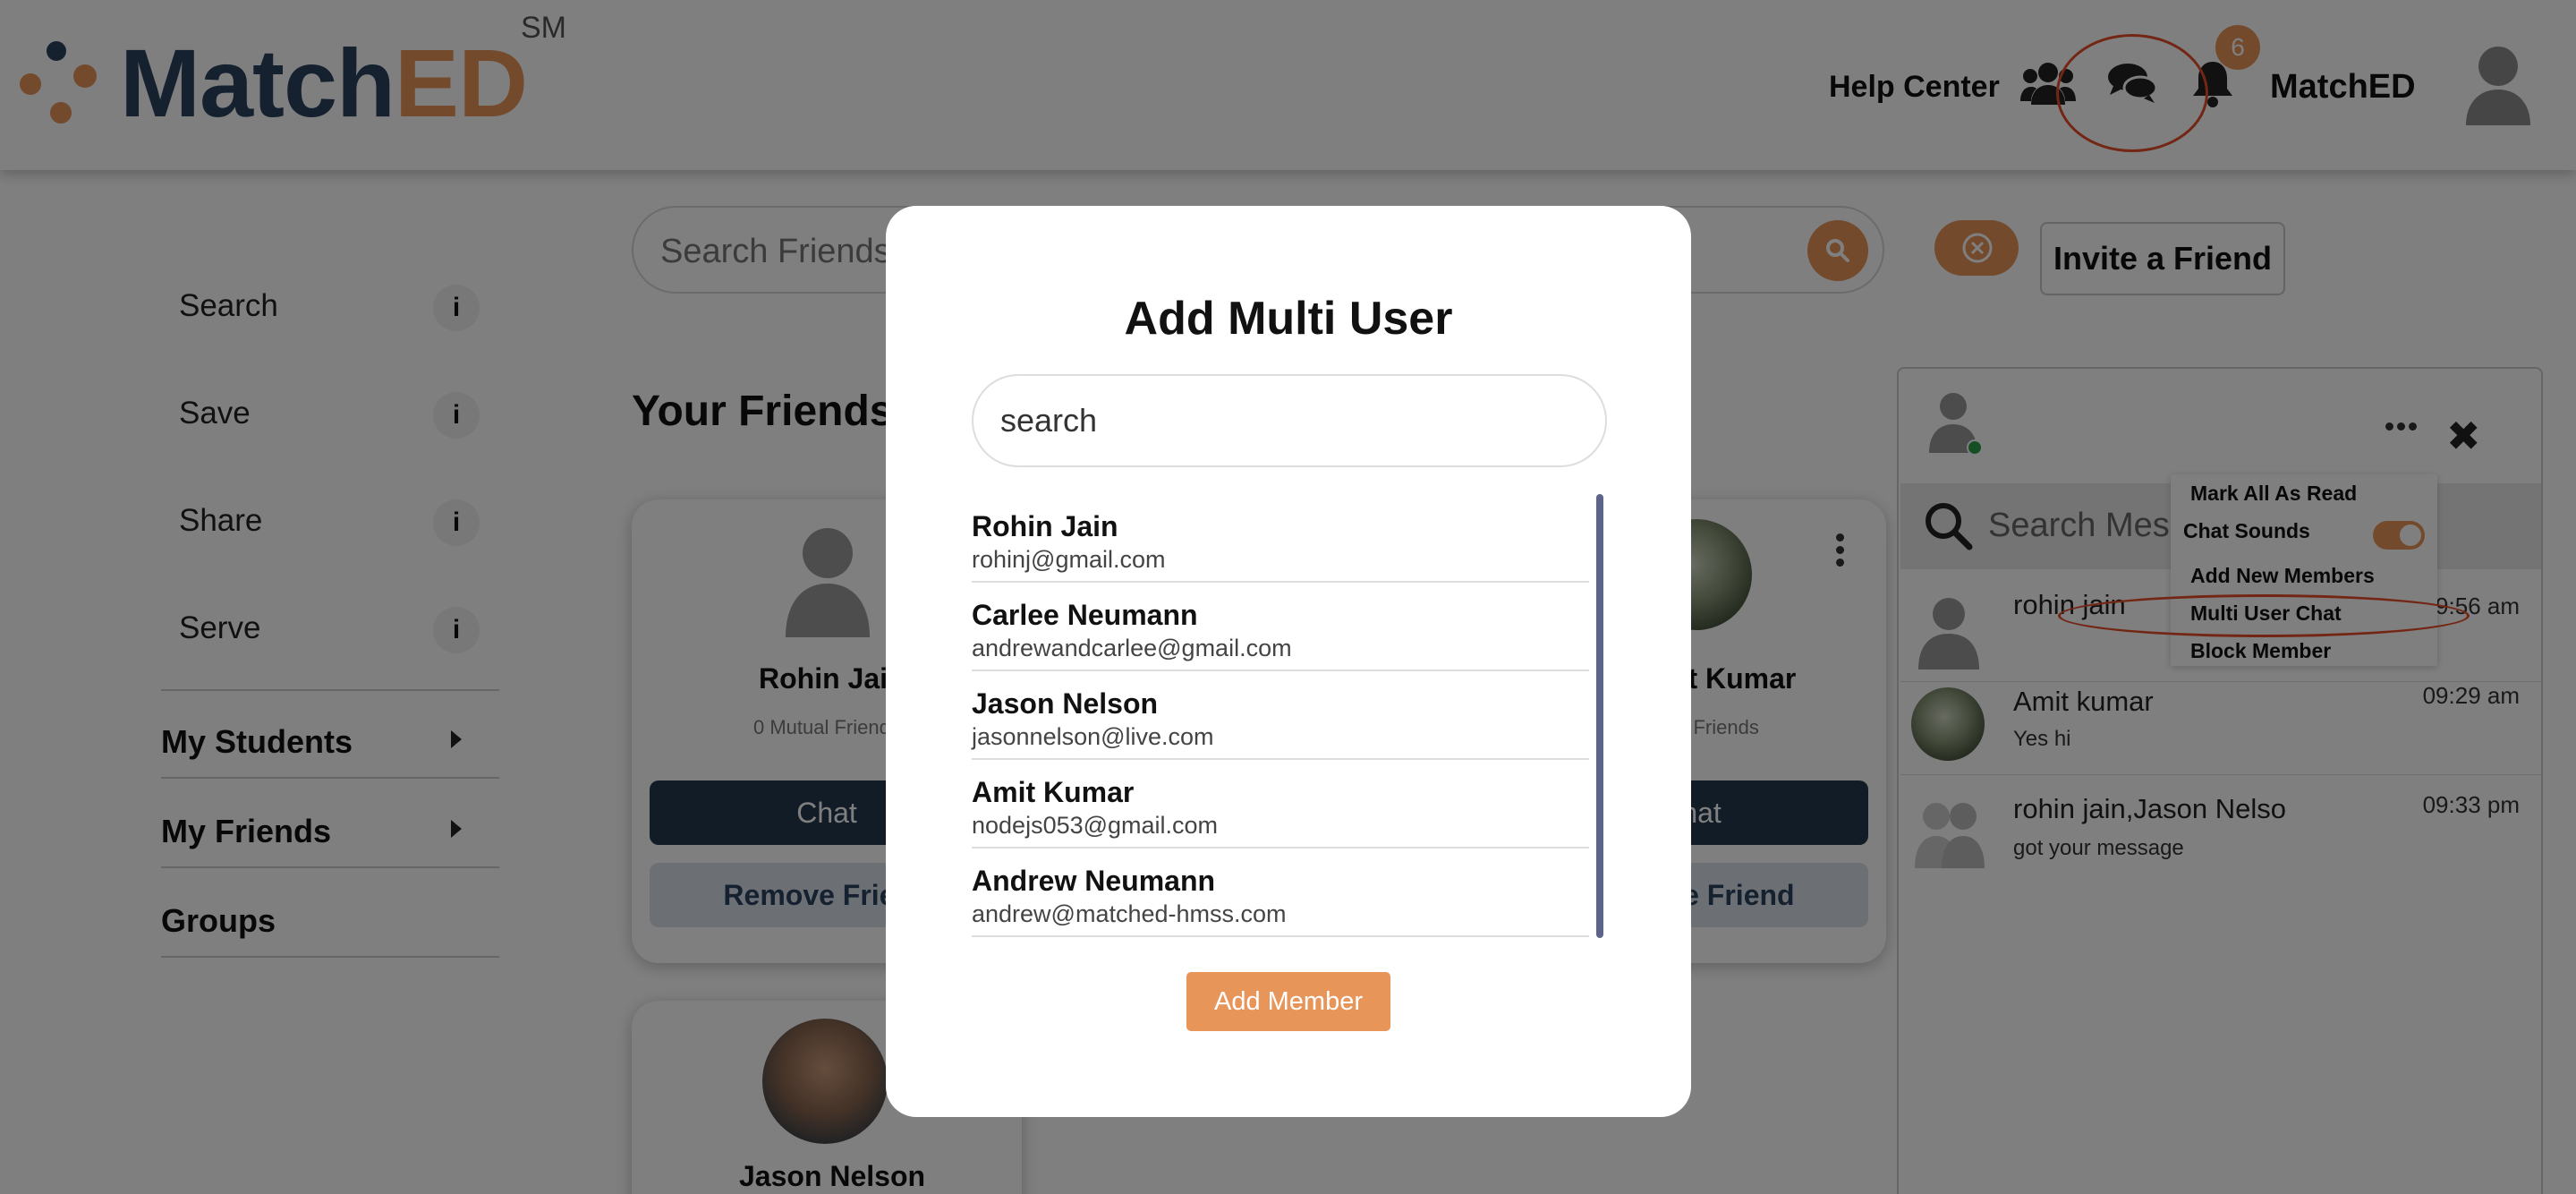 The height and width of the screenshot is (1194, 2576). Describe the element at coordinates (1280, 893) in the screenshot. I see `user-list-item: Andrew Neumann andrew@matched-hmss.com` at that location.